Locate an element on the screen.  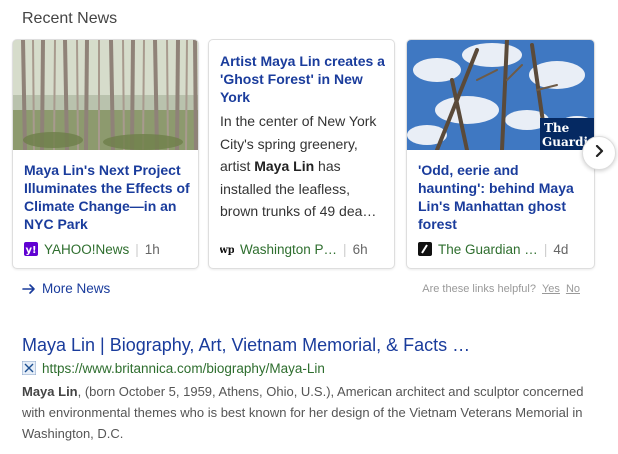
svg-text: wp is located at coordinates (227, 250).